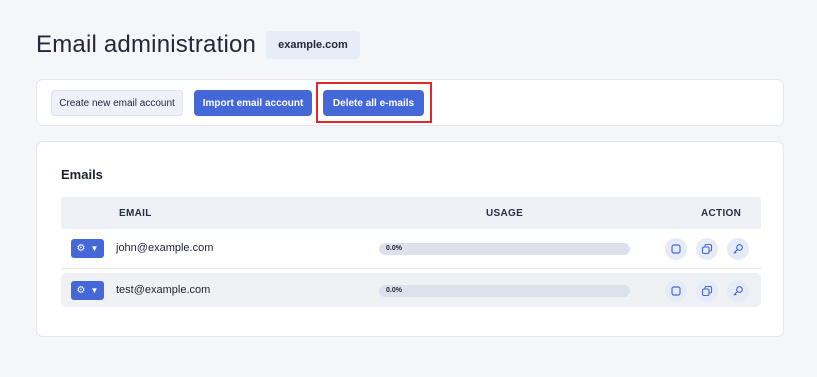  I want to click on card-title: Emails, so click(82, 174).